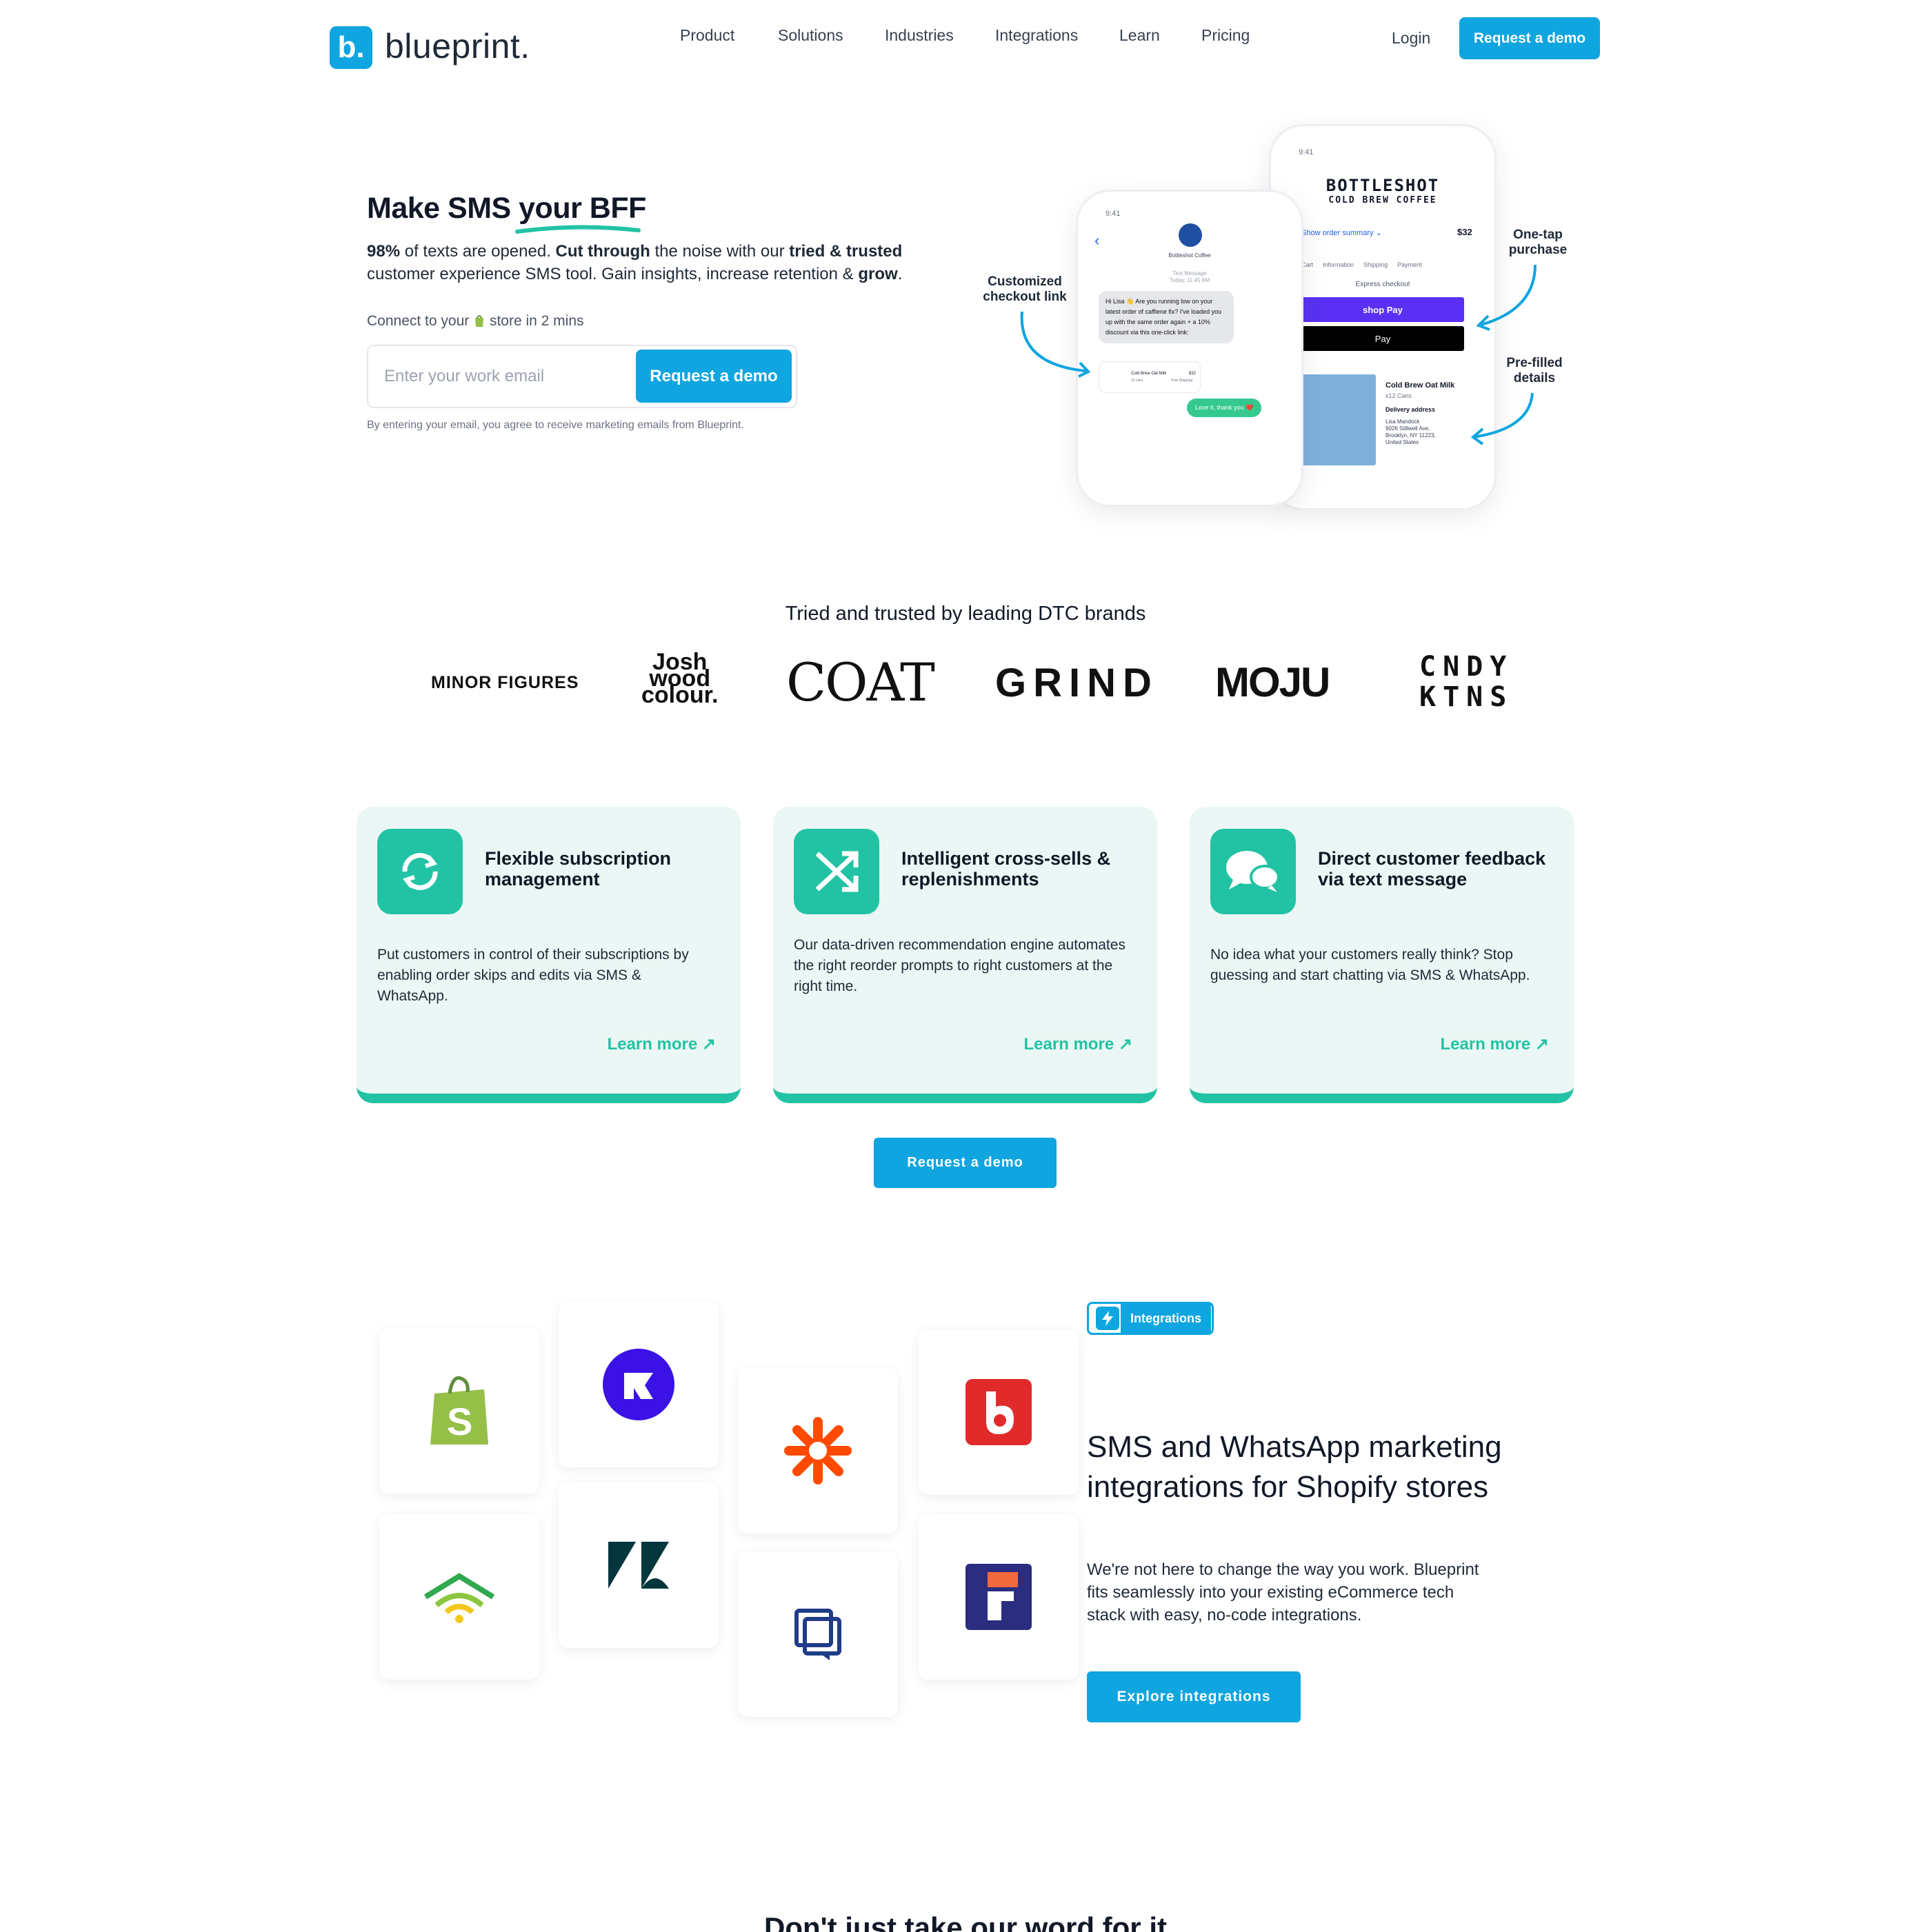 The width and height of the screenshot is (1931, 1932). What do you see at coordinates (818, 1634) in the screenshot?
I see `gorgias-icon` at bounding box center [818, 1634].